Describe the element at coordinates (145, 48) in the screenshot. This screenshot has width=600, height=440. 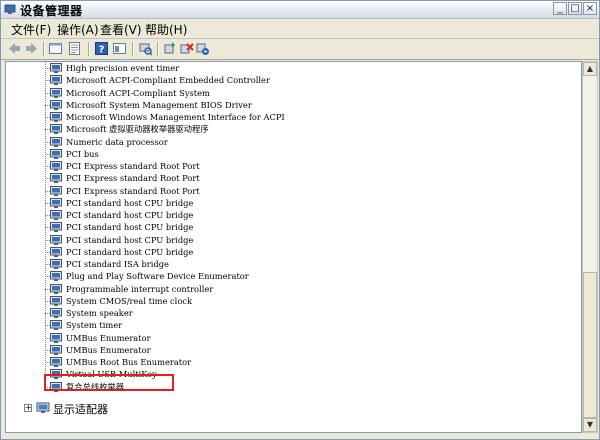
I see `scan-hardware-icon` at that location.